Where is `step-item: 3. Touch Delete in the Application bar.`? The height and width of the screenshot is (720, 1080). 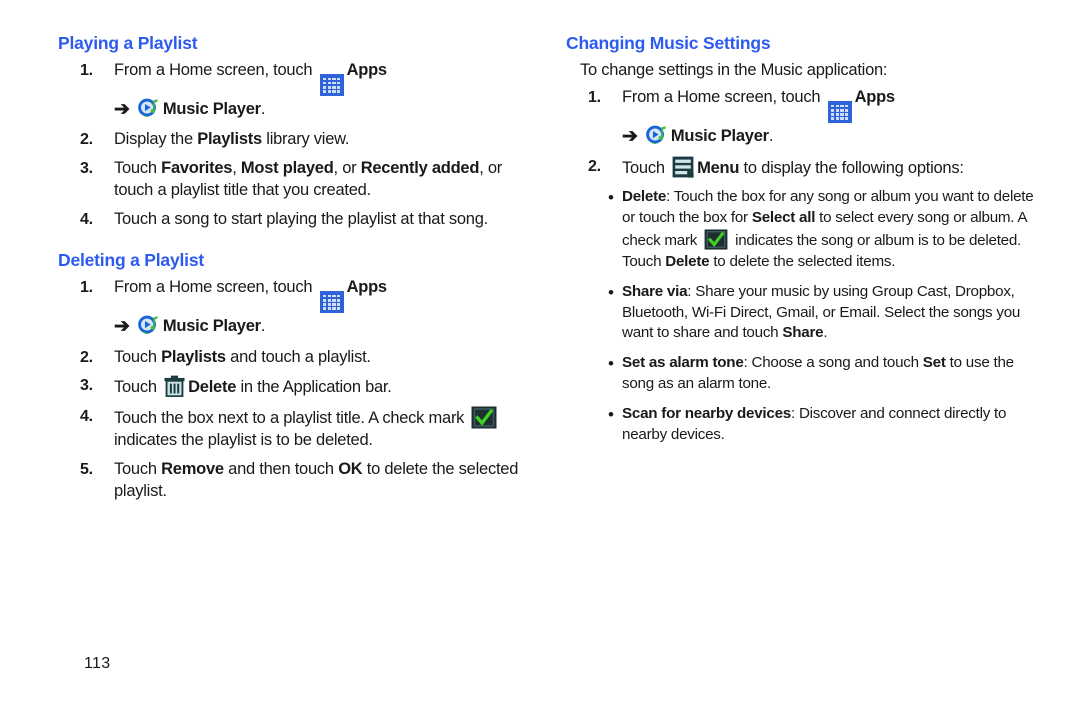 step-item: 3. Touch Delete in the Application bar. is located at coordinates (293, 387).